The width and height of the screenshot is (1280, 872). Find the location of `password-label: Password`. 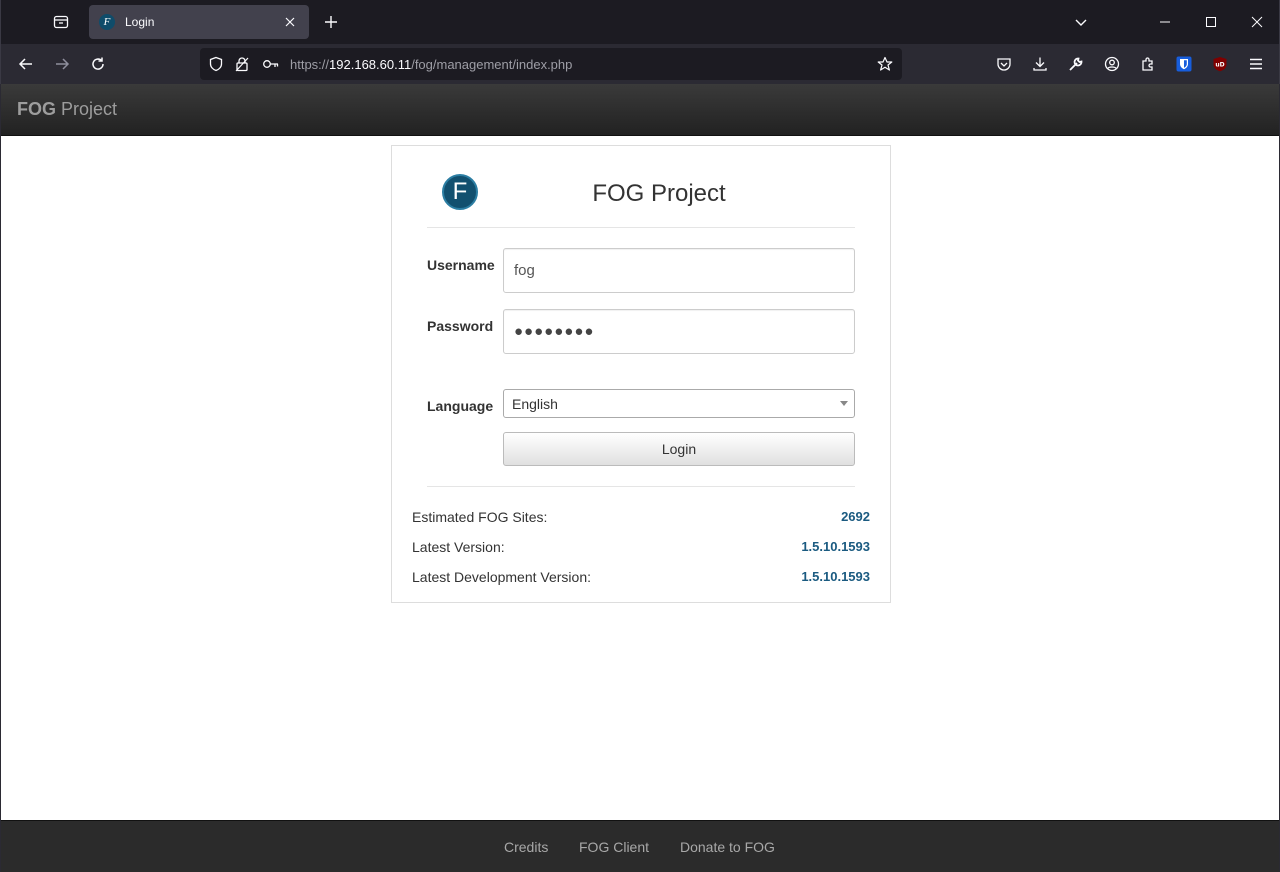

password-label: Password is located at coordinates (460, 326).